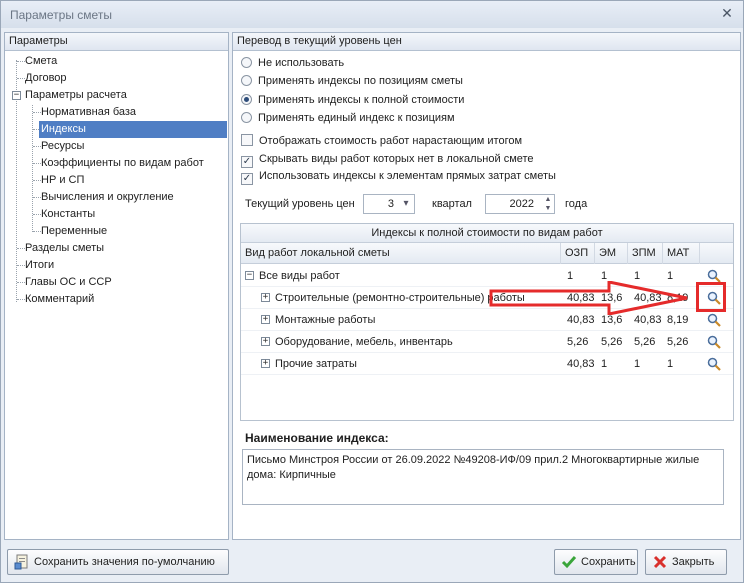 This screenshot has height=583, width=744. I want to click on tree-item-constants: Константы, so click(68, 214).